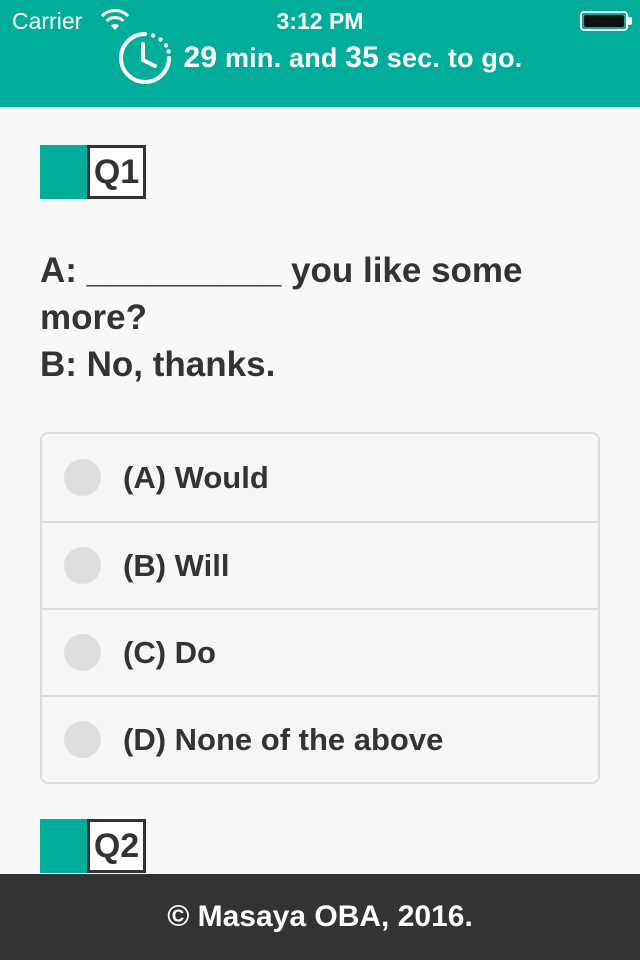 Image resolution: width=640 pixels, height=960 pixels. I want to click on option-label: (A) Would, so click(196, 477).